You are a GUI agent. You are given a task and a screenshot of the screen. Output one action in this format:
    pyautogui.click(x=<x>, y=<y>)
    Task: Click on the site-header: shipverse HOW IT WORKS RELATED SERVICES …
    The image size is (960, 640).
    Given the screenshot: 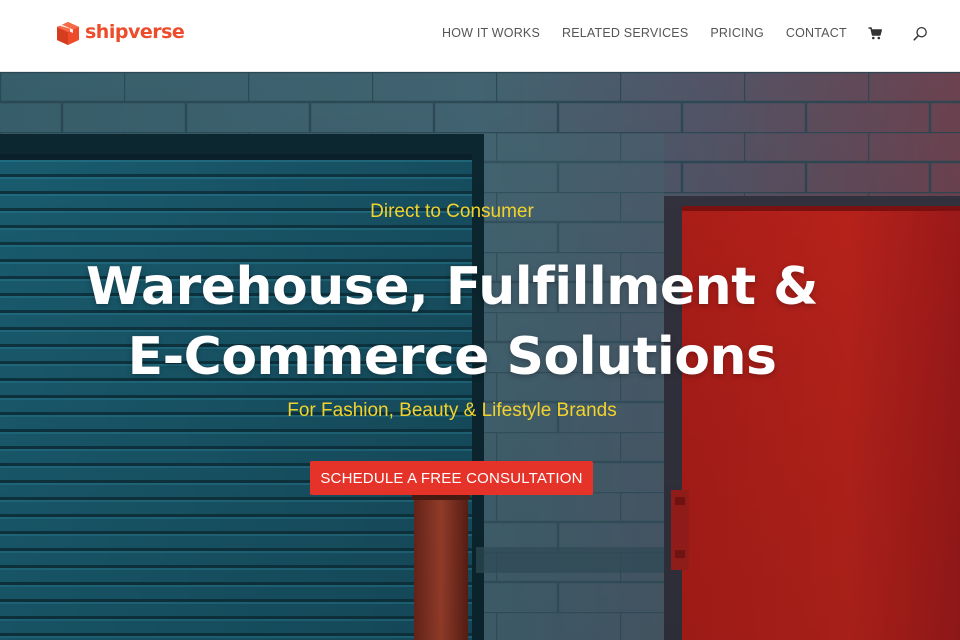 What is the action you would take?
    pyautogui.click(x=480, y=36)
    